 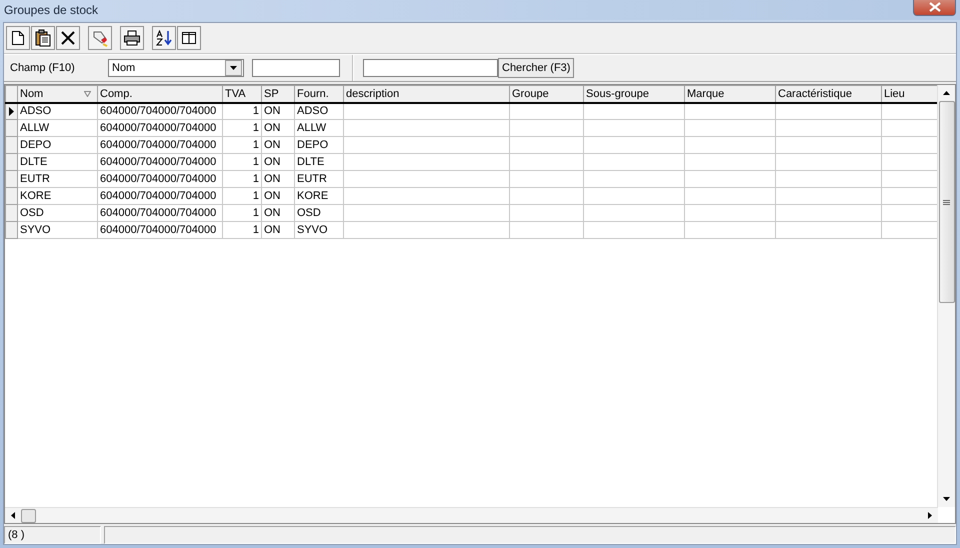 I want to click on column-header: Comp., so click(x=160, y=94).